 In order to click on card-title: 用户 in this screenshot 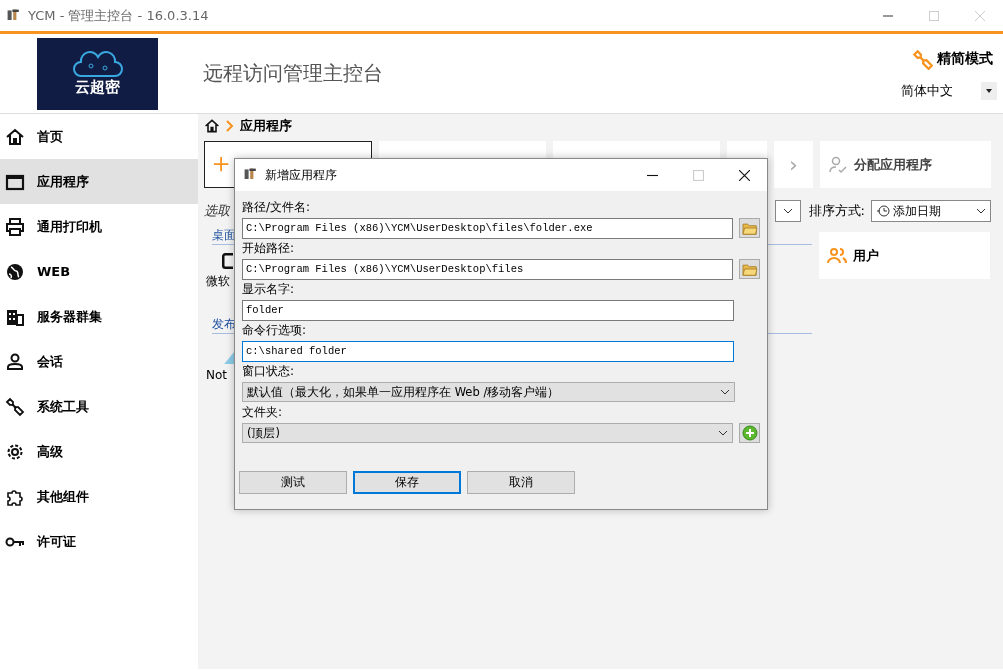, I will do `click(866, 255)`.